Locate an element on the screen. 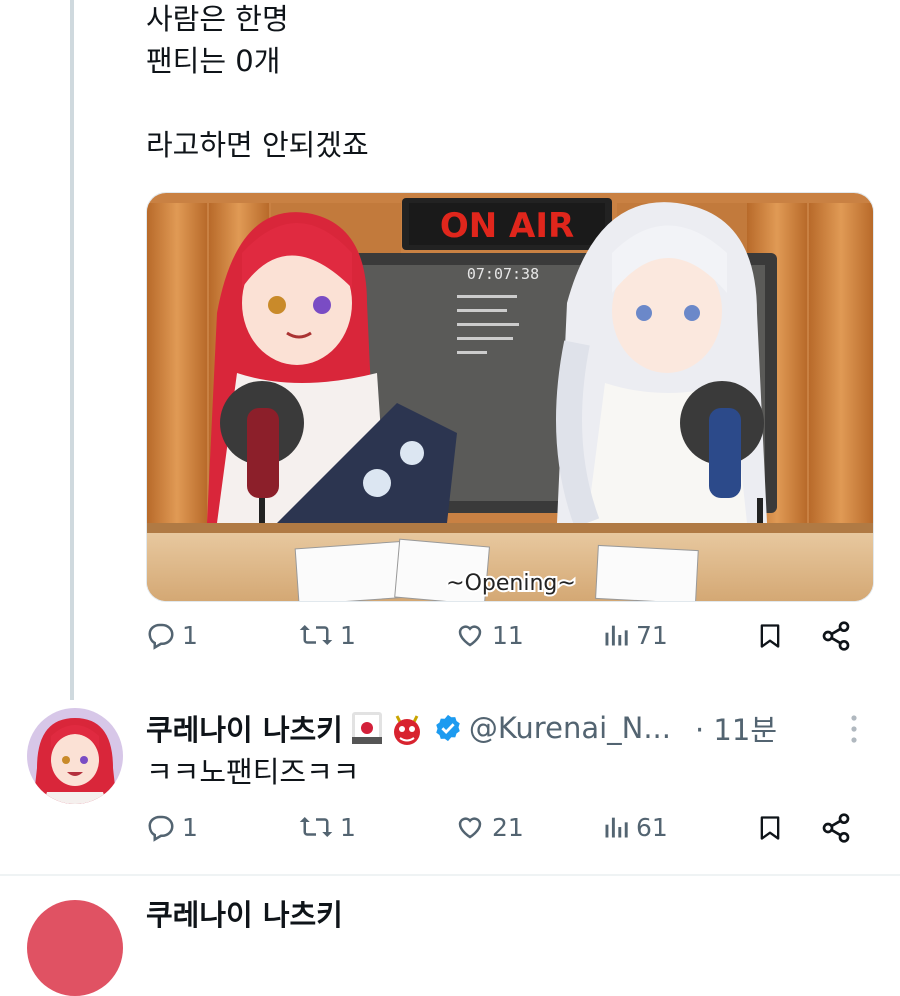 The height and width of the screenshot is (996, 900). media-caption: ~Opening~ is located at coordinates (511, 583).